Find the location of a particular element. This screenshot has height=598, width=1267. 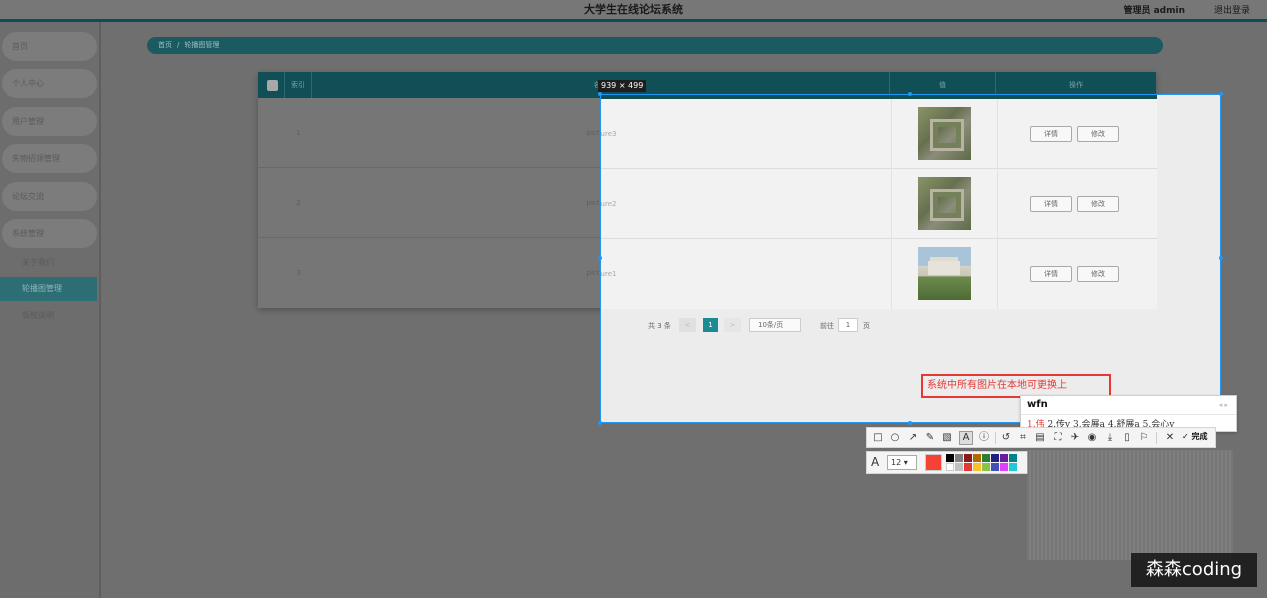

font-icon: A is located at coordinates (875, 462).